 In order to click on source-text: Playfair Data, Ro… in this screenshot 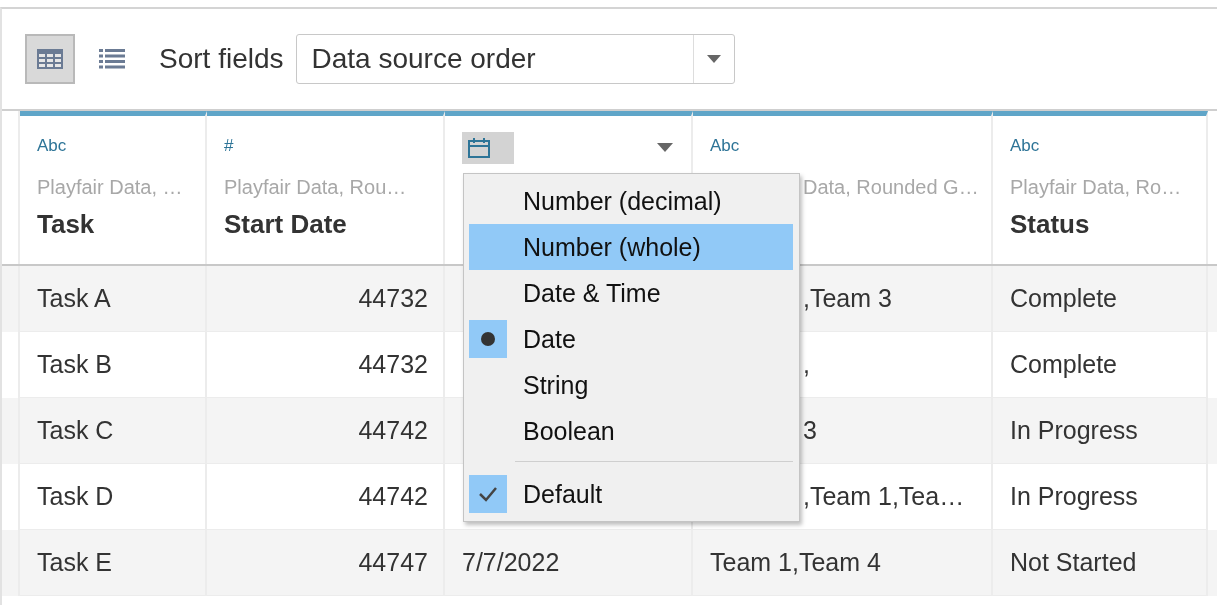, I will do `click(1096, 187)`.